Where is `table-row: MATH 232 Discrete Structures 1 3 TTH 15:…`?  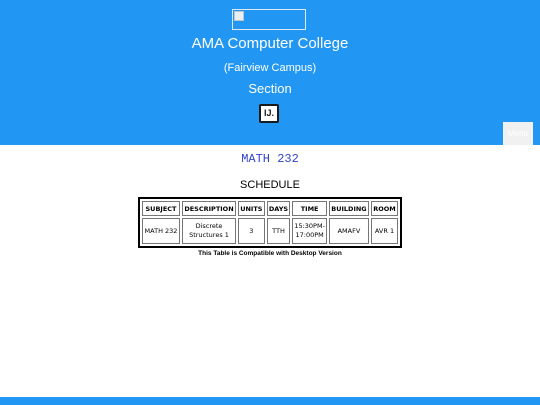 table-row: MATH 232 Discrete Structures 1 3 TTH 15:… is located at coordinates (270, 231).